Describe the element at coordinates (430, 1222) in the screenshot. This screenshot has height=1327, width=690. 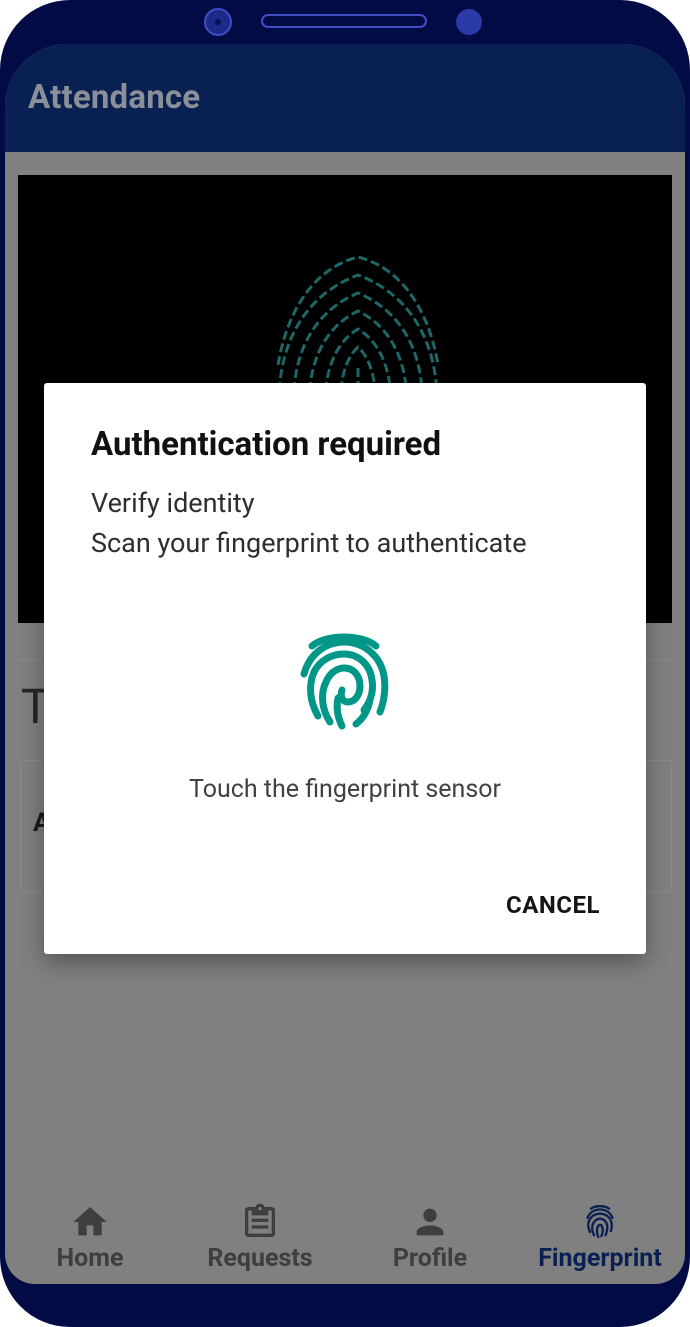
I see `person-icon` at that location.